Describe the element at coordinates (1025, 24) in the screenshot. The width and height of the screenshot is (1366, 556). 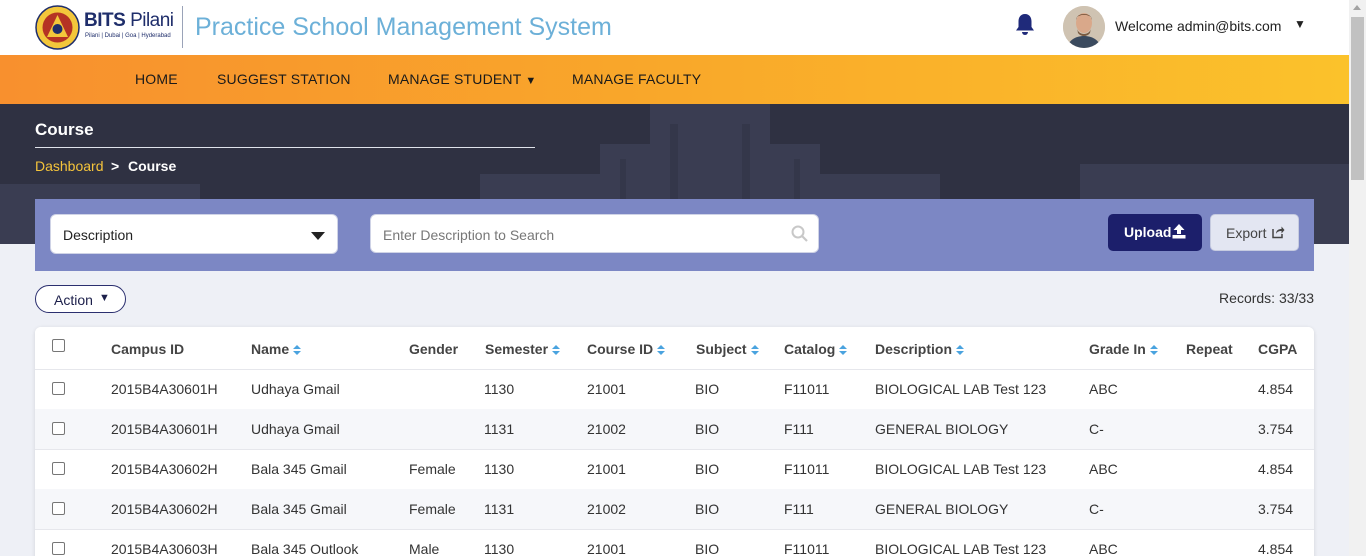
I see `bell-icon` at that location.